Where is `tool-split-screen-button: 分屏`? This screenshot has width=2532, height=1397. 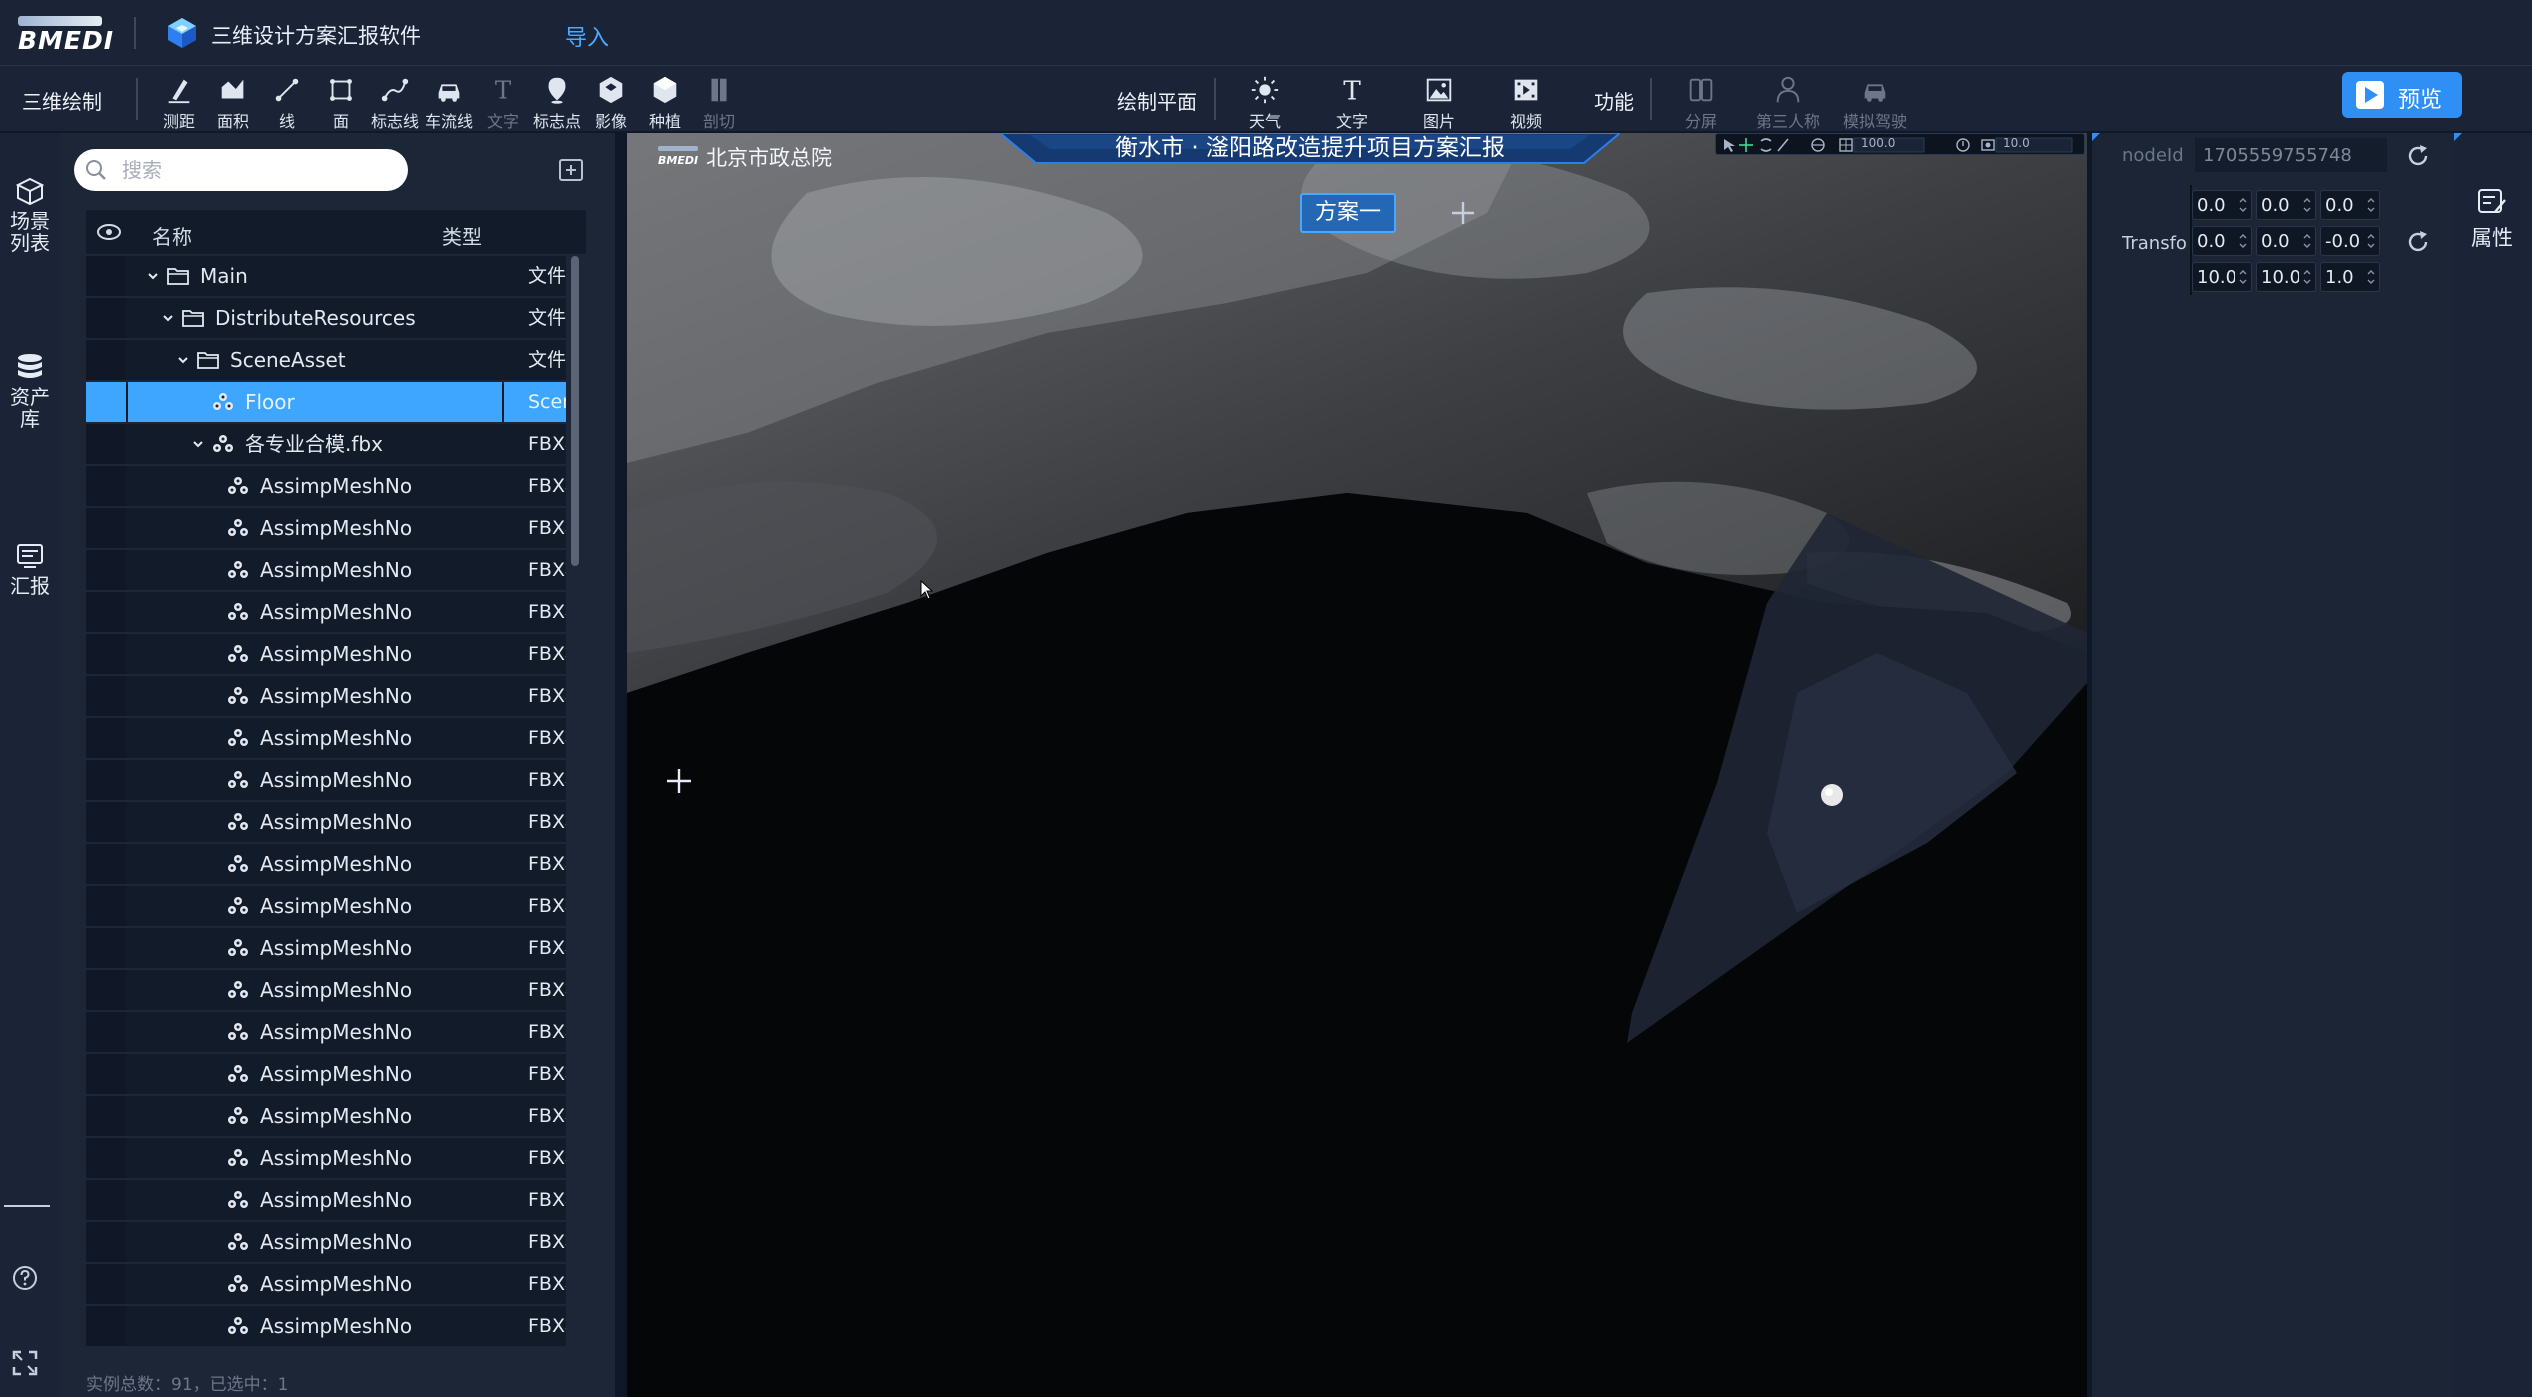 tool-split-screen-button: 分屏 is located at coordinates (1701, 101).